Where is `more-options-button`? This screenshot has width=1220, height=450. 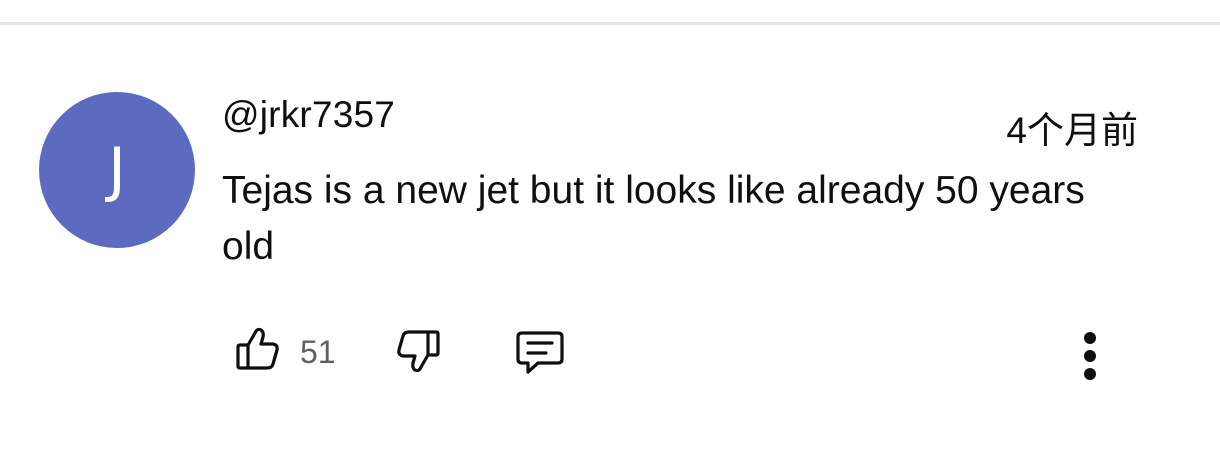 more-options-button is located at coordinates (1090, 356).